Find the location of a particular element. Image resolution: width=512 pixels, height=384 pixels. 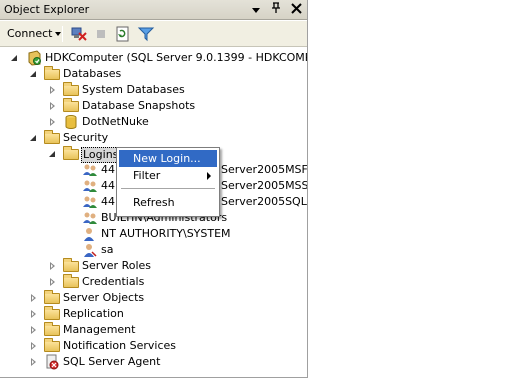

tree-node-management: Management is located at coordinates (153, 330).